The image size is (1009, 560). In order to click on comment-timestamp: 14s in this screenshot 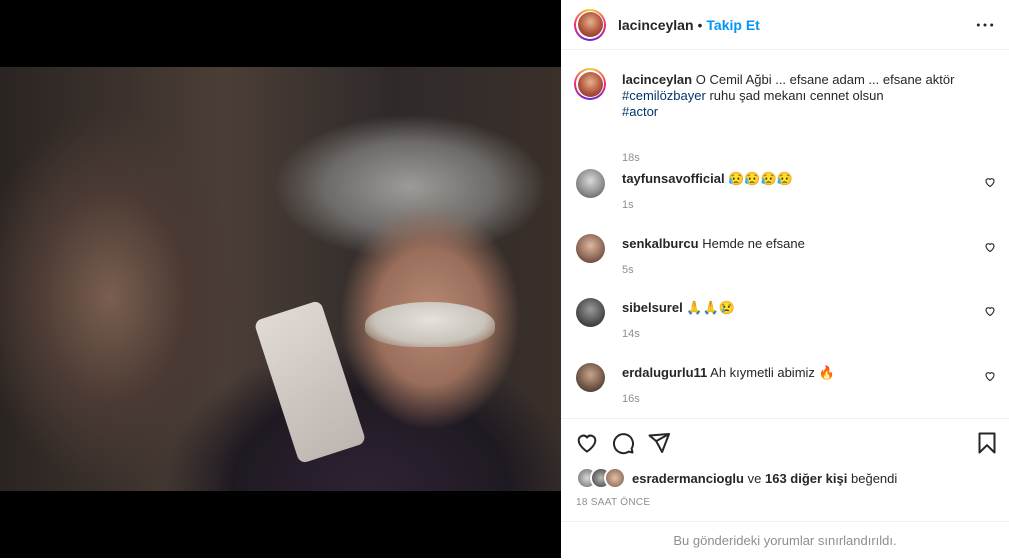, I will do `click(631, 334)`.